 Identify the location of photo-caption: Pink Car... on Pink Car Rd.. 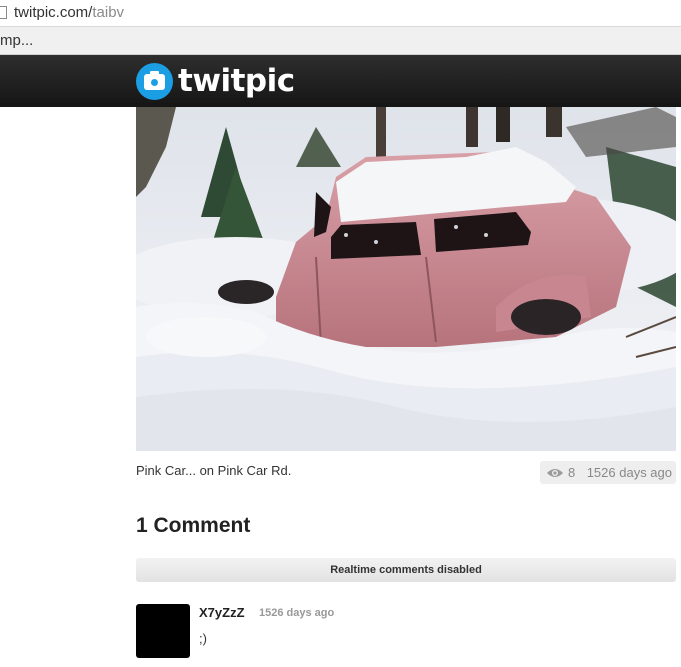
(214, 470).